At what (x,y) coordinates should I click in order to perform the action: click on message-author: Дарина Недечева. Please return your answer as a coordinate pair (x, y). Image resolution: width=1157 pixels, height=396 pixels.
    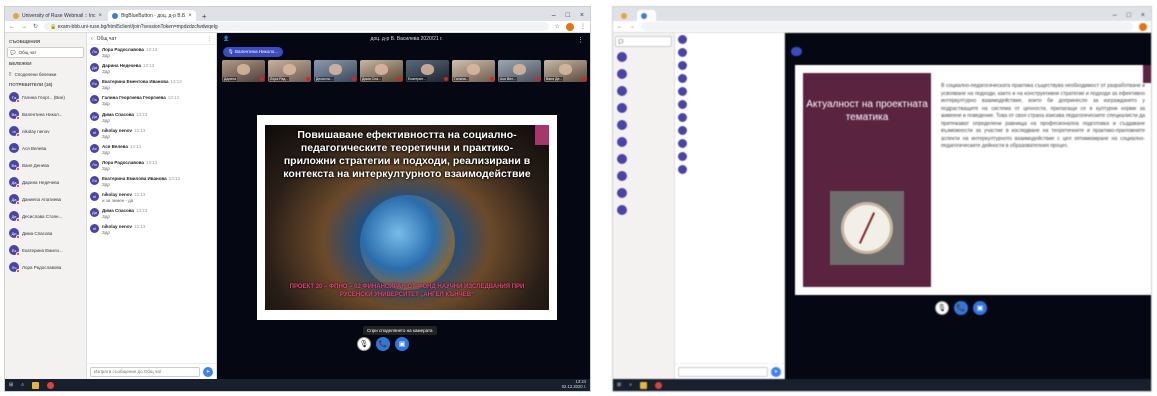
    Looking at the image, I should click on (122, 66).